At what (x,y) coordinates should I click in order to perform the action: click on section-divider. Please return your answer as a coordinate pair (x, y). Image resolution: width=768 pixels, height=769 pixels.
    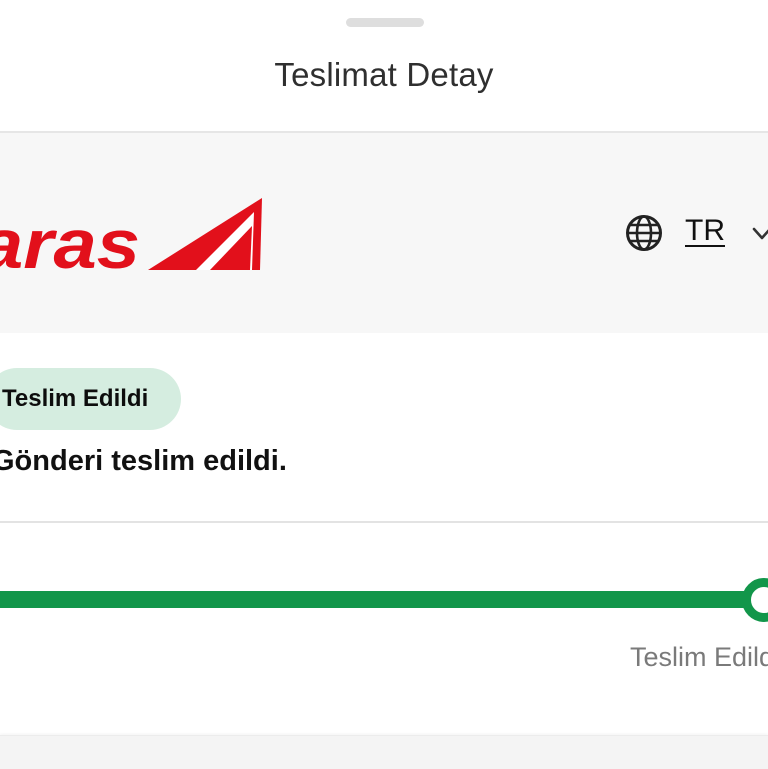
    Looking at the image, I should click on (384, 522).